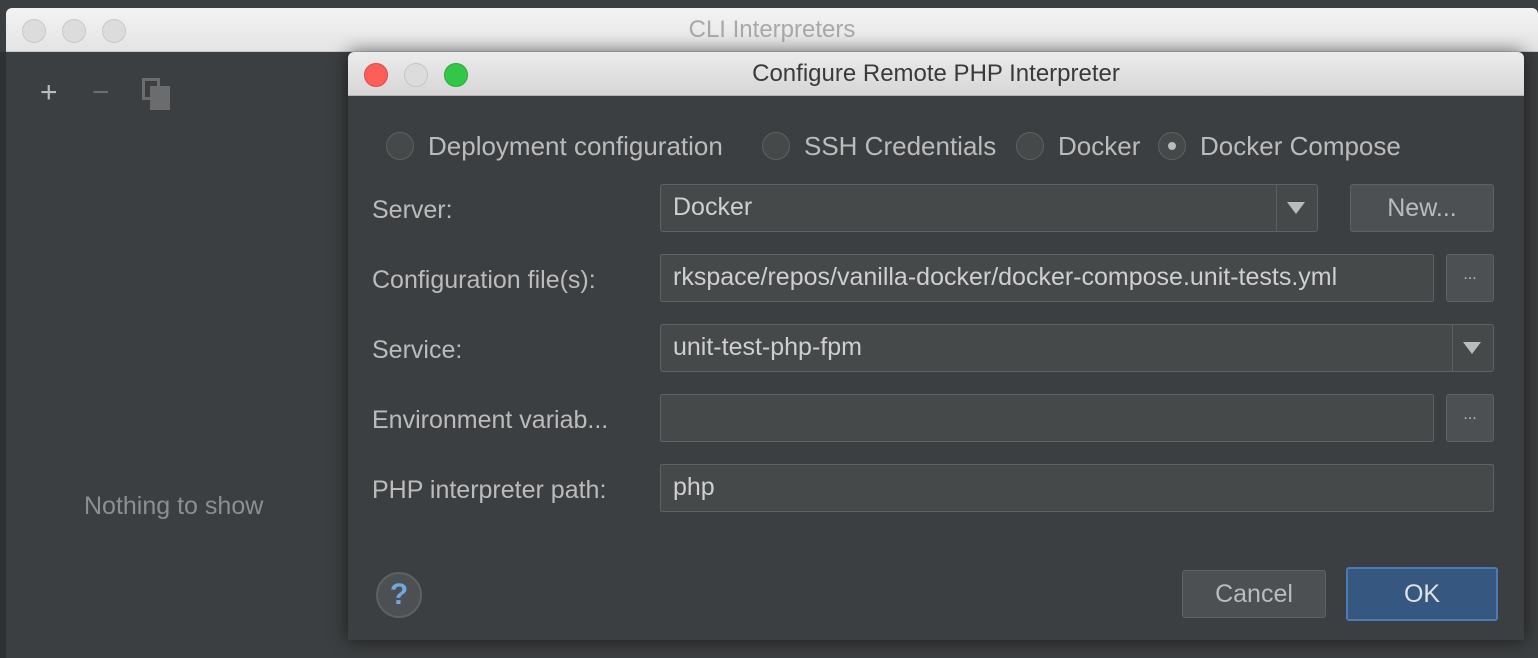  I want to click on dialog-title: Configure Remote PHP Interpreter, so click(936, 73).